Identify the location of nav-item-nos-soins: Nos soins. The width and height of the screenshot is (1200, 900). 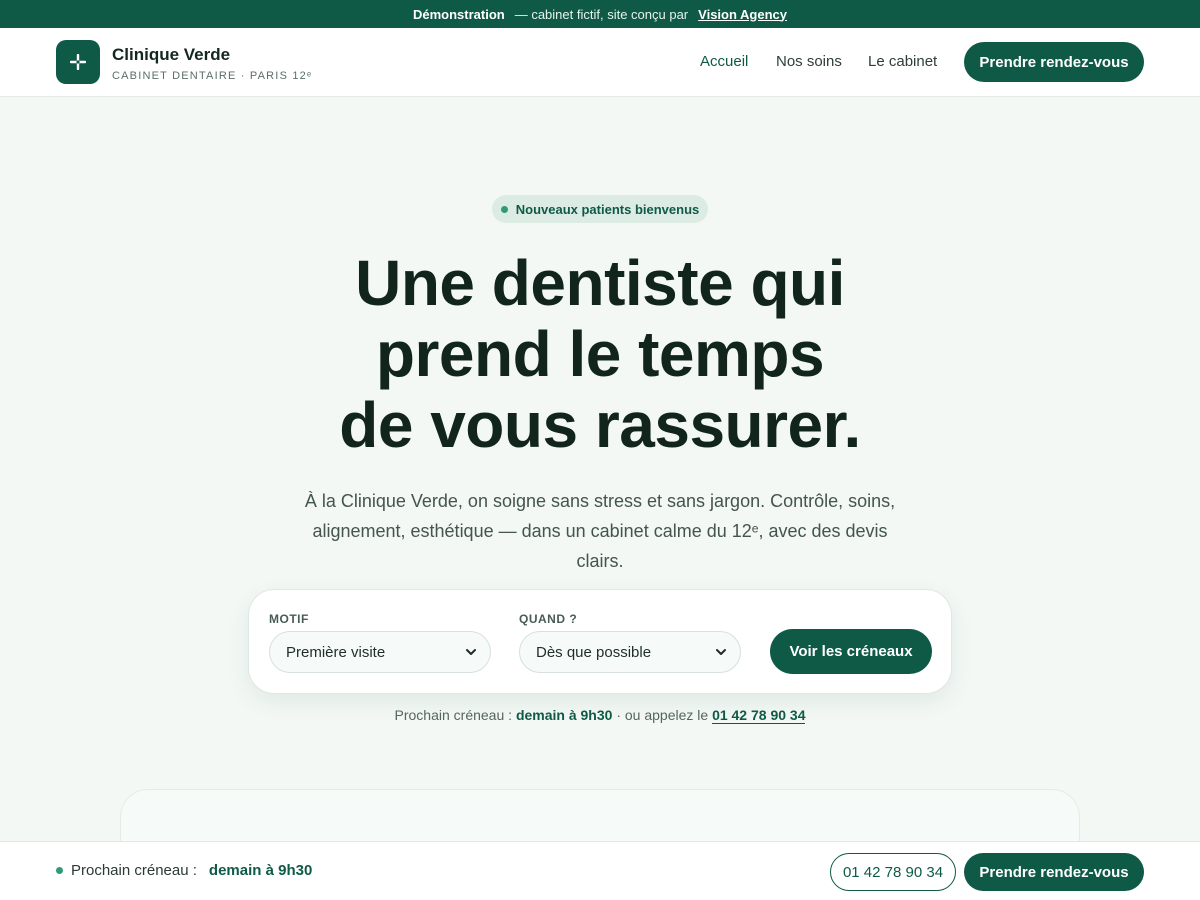
(809, 61).